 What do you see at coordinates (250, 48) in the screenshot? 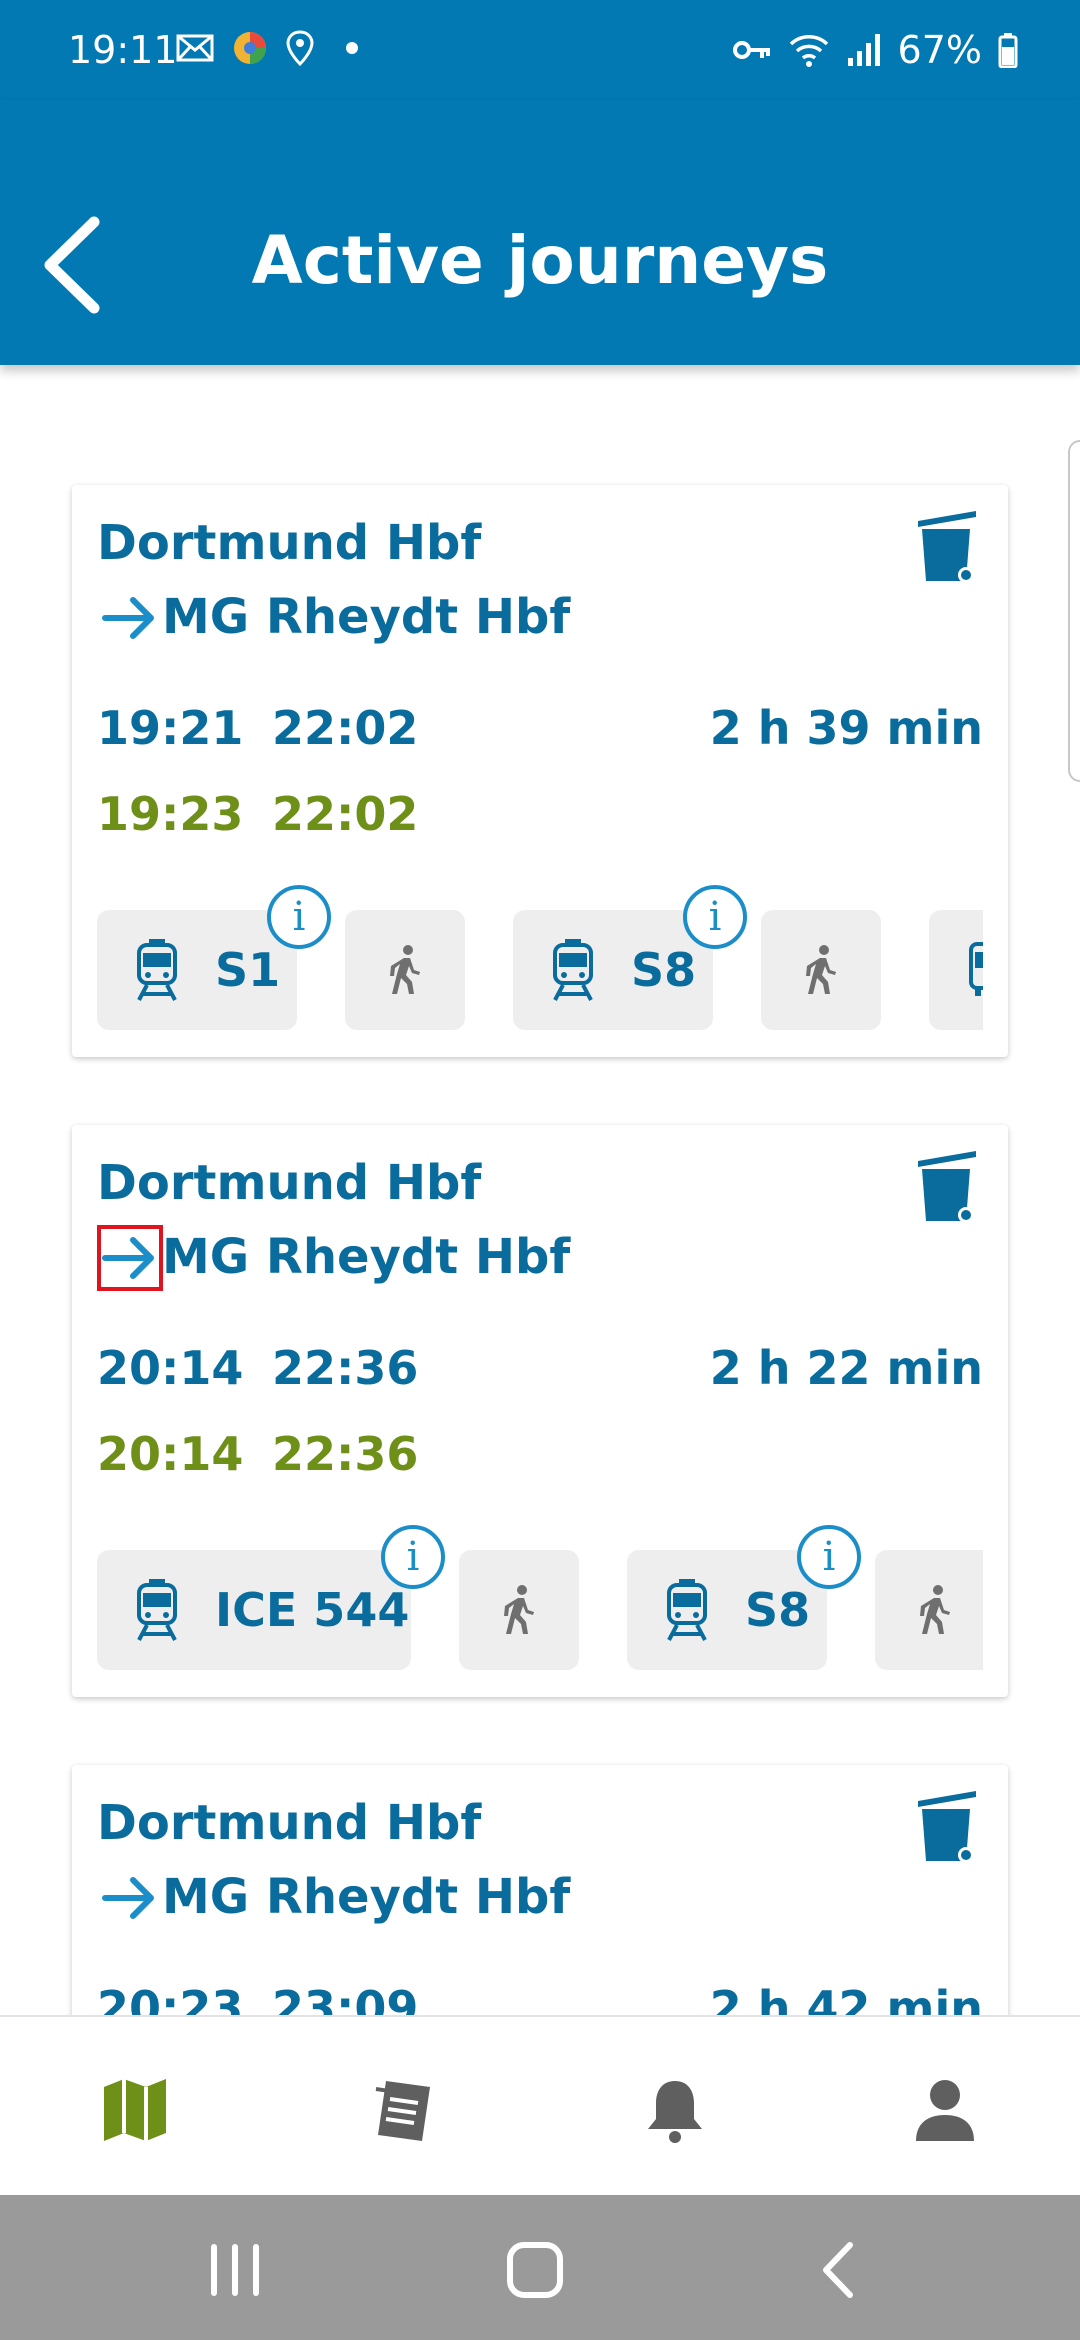
I see `browser-icon` at bounding box center [250, 48].